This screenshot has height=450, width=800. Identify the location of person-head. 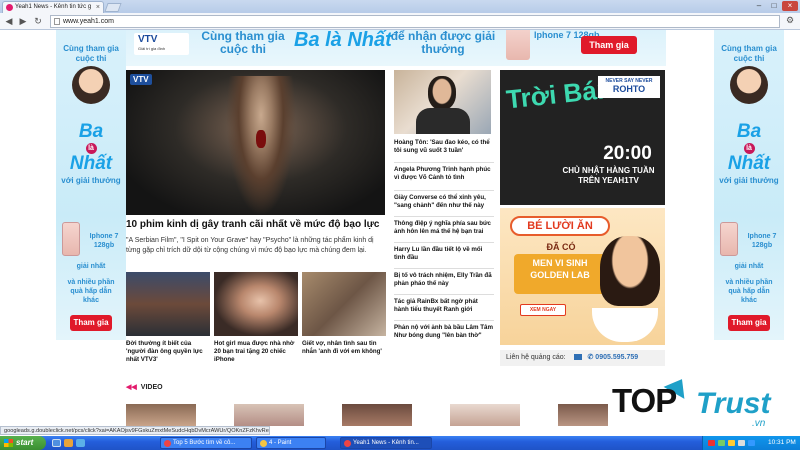
(442, 93).